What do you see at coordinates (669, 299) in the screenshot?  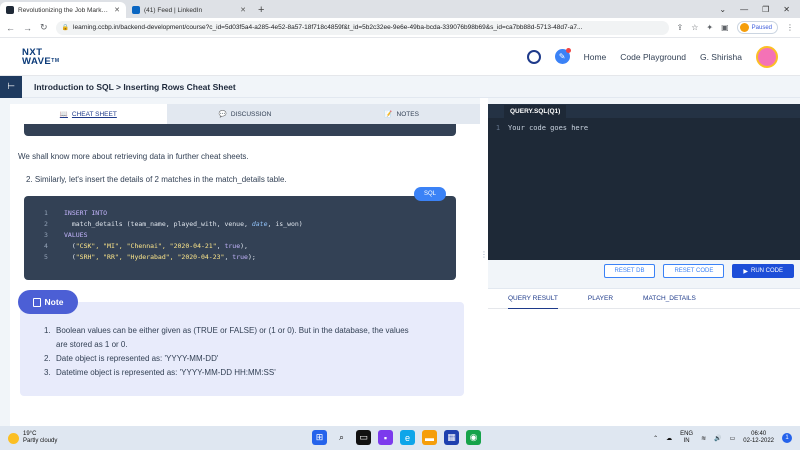 I see `tab-match-details: MATCH_DETAILS` at bounding box center [669, 299].